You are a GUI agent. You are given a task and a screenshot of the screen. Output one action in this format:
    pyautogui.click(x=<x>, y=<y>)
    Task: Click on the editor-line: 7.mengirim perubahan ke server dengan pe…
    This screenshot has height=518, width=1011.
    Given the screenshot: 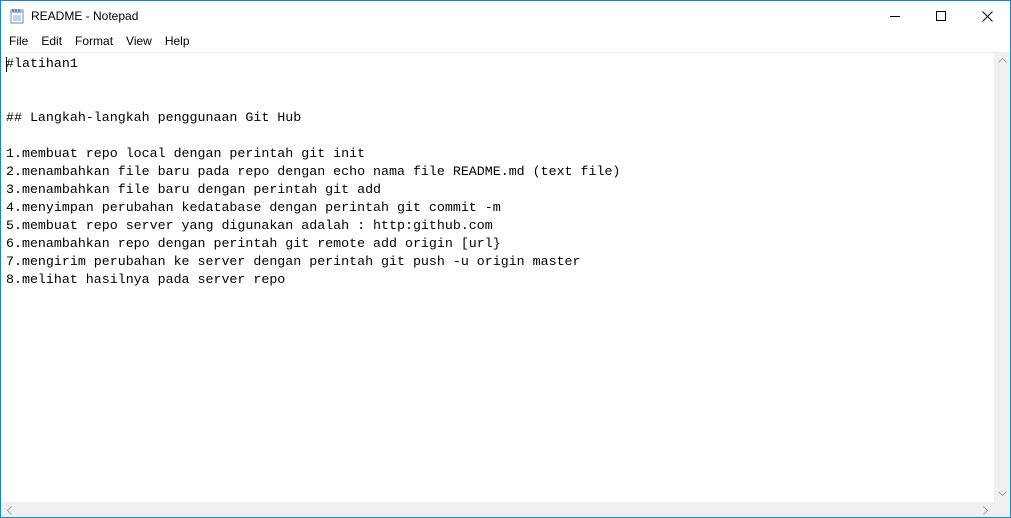 What is the action you would take?
    pyautogui.click(x=293, y=261)
    